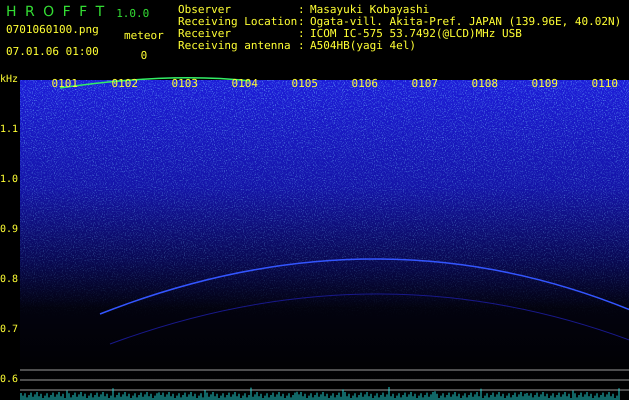  I want to click on meteor-label: meteor, so click(144, 36).